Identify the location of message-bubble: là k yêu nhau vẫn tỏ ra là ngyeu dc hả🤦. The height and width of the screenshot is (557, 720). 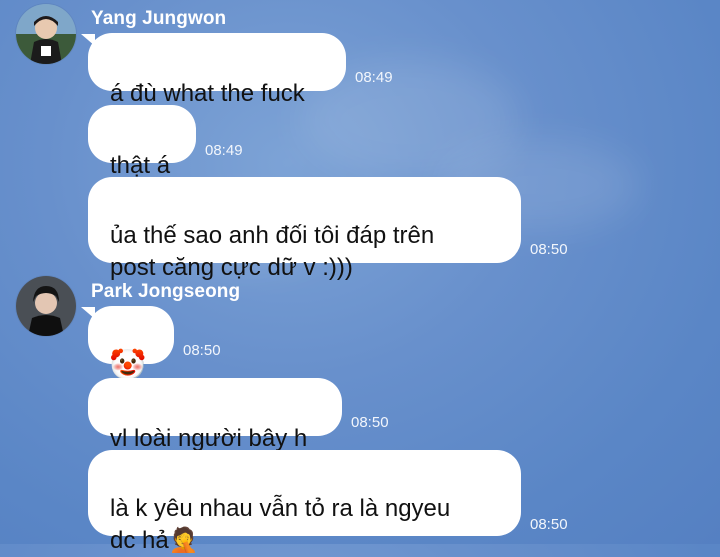
(304, 502).